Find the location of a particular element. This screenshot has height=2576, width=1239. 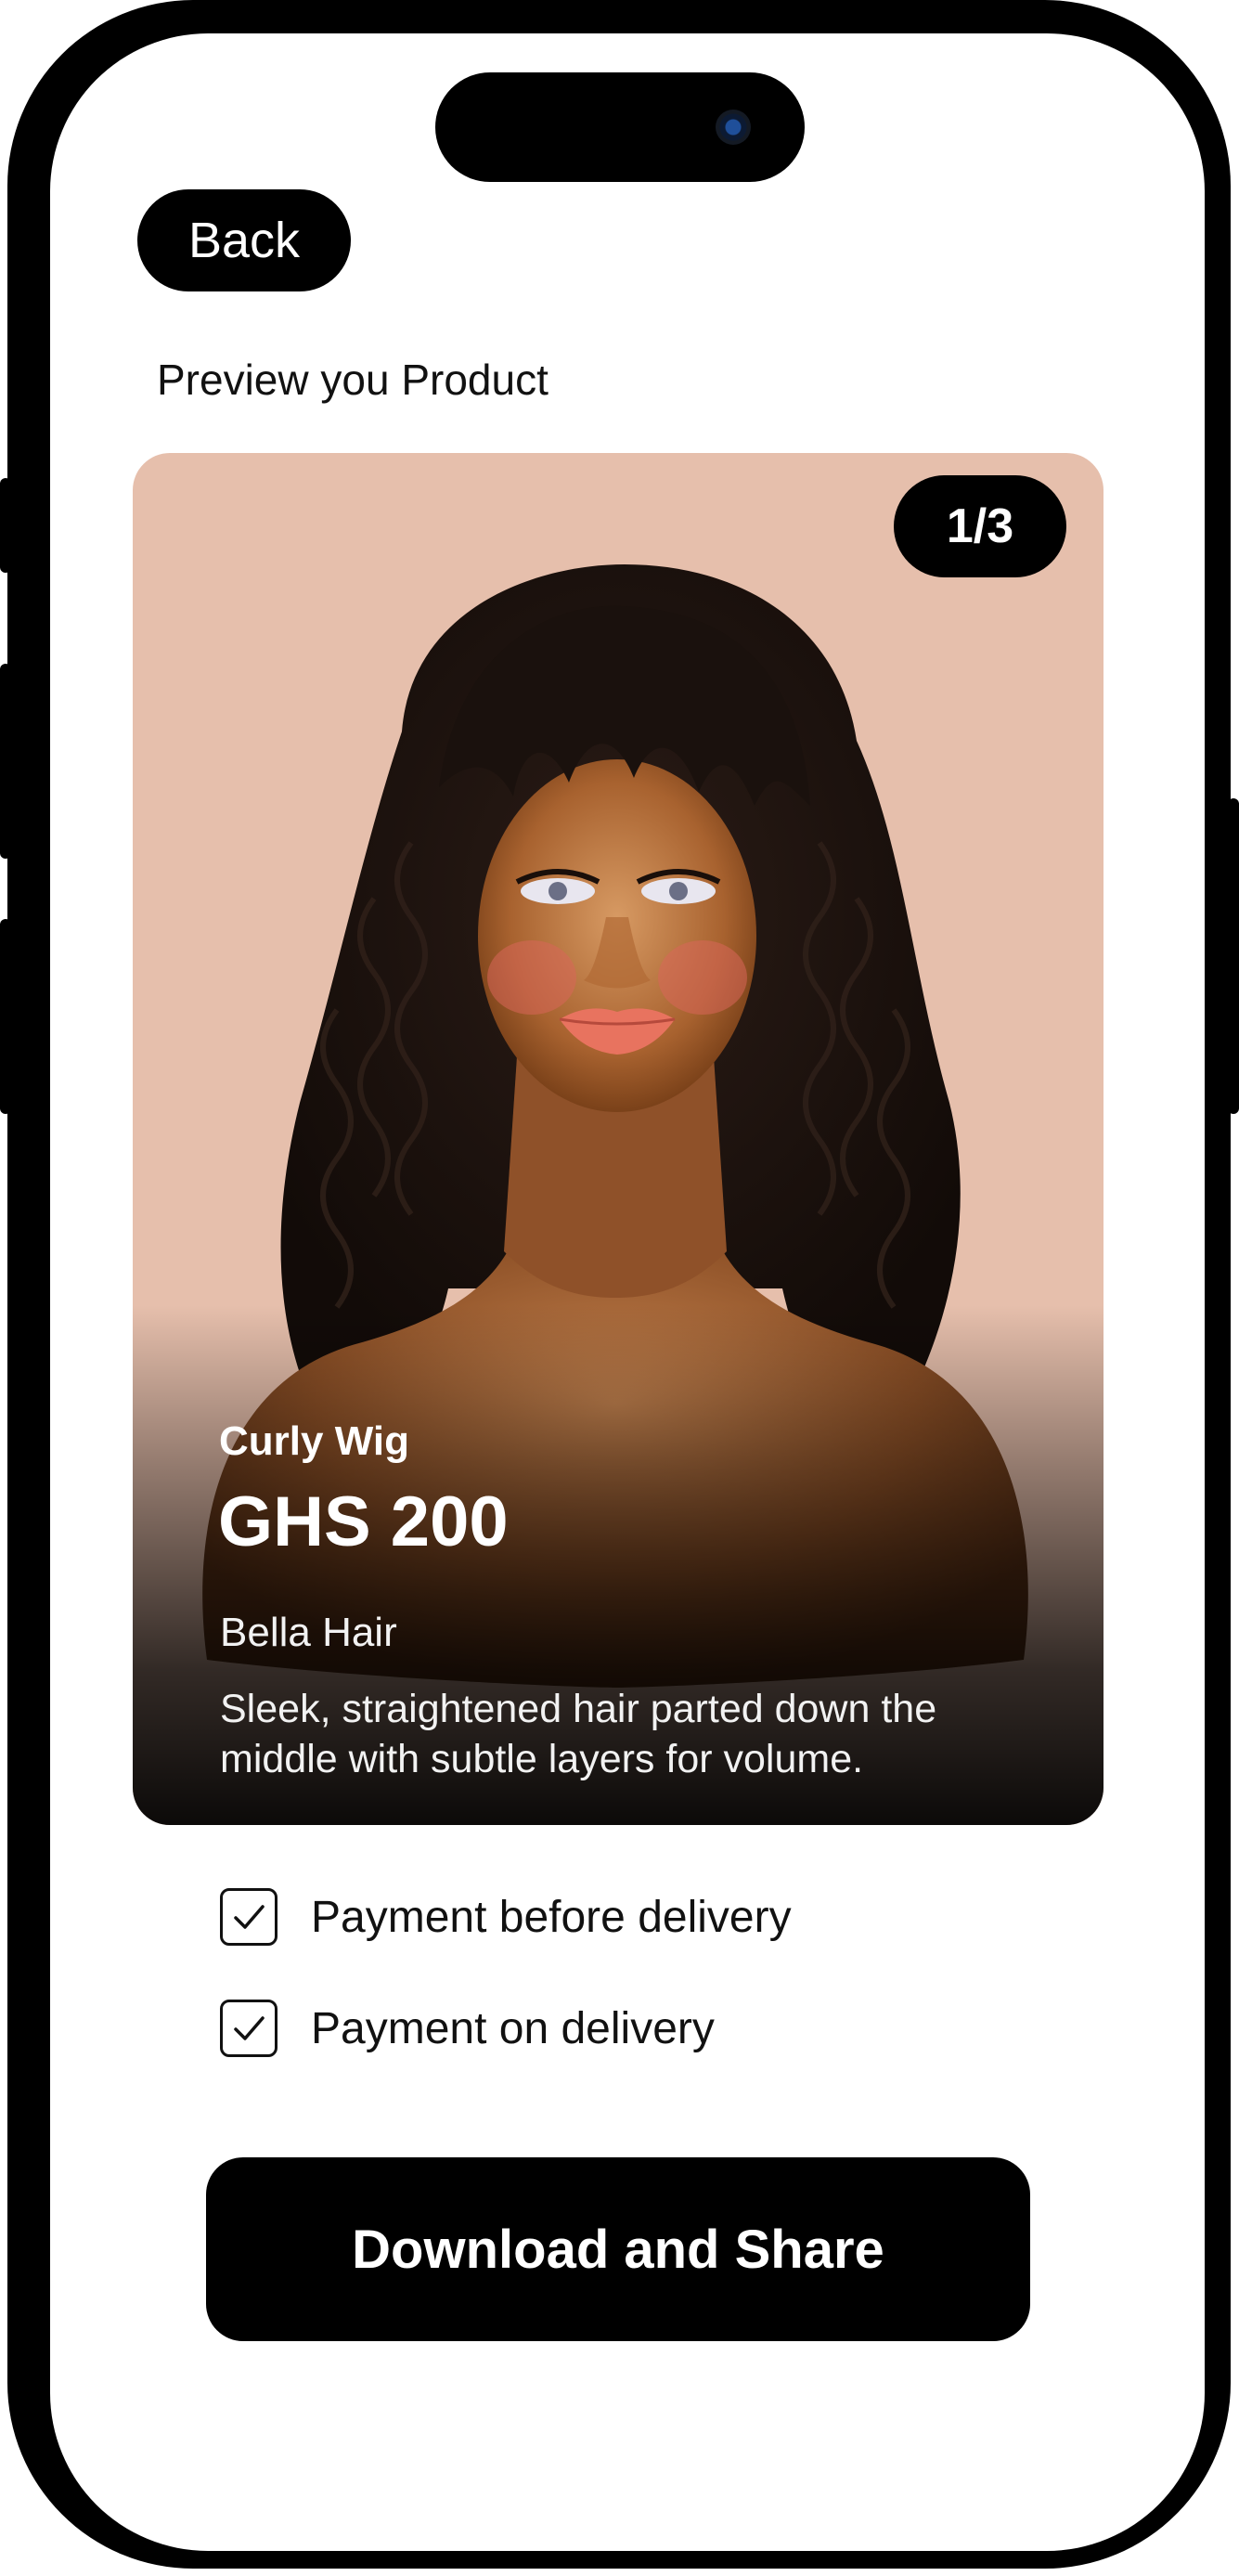

product-name: Curly Wig is located at coordinates (314, 1441).